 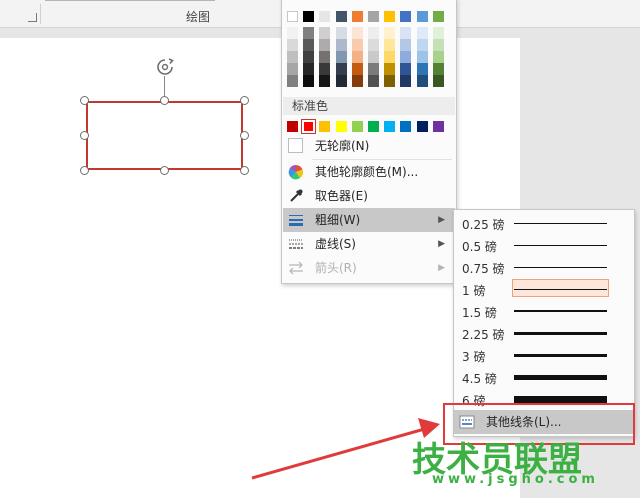 I want to click on eyedropper-label: 取色器(E), so click(x=341, y=196).